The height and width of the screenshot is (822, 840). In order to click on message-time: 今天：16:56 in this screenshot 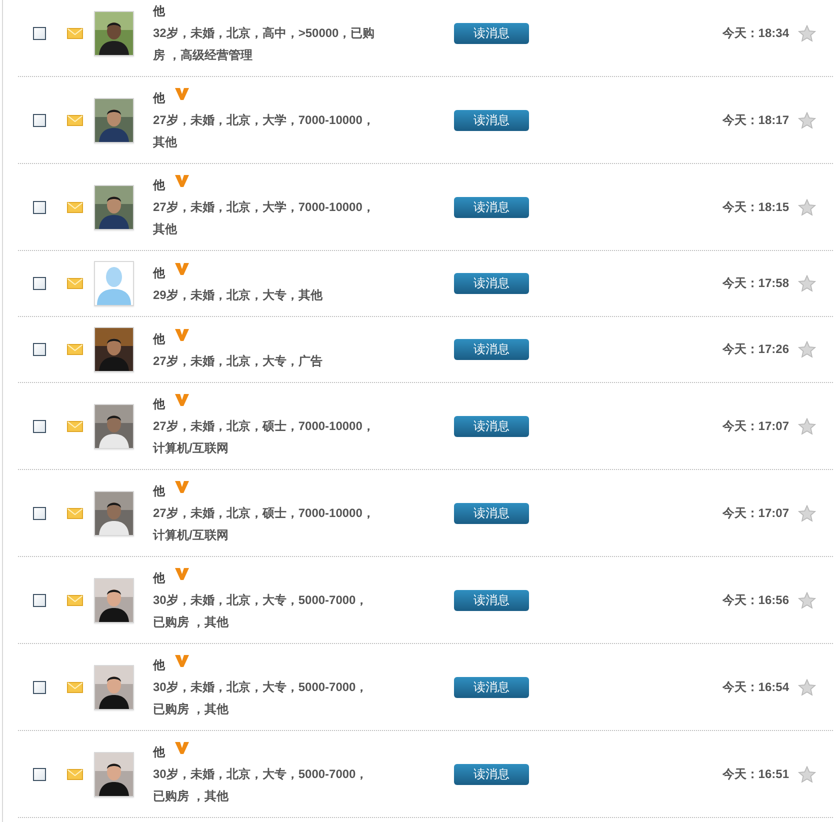, I will do `click(755, 600)`.